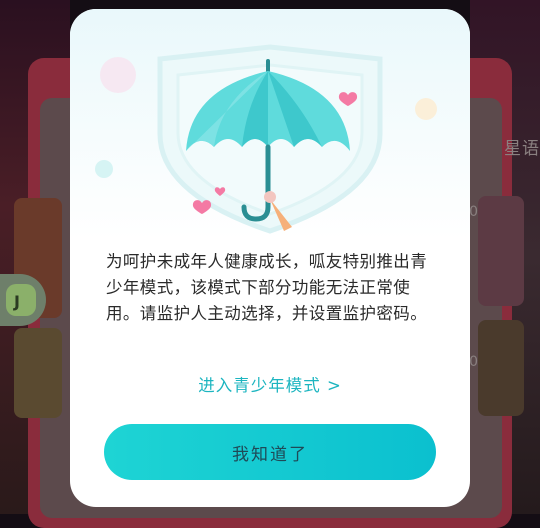  Describe the element at coordinates (522, 149) in the screenshot. I see `background-title-text: 星语` at that location.